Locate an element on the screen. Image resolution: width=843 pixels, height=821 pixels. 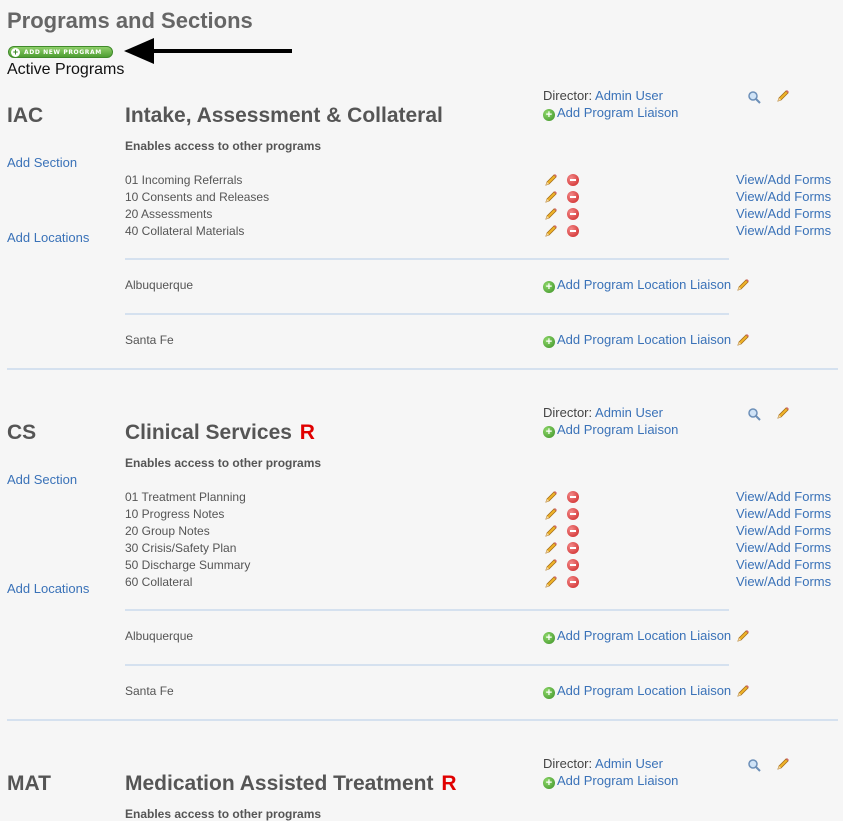
add-new-program-label: ADD NEW PROGRAM is located at coordinates (63, 52).